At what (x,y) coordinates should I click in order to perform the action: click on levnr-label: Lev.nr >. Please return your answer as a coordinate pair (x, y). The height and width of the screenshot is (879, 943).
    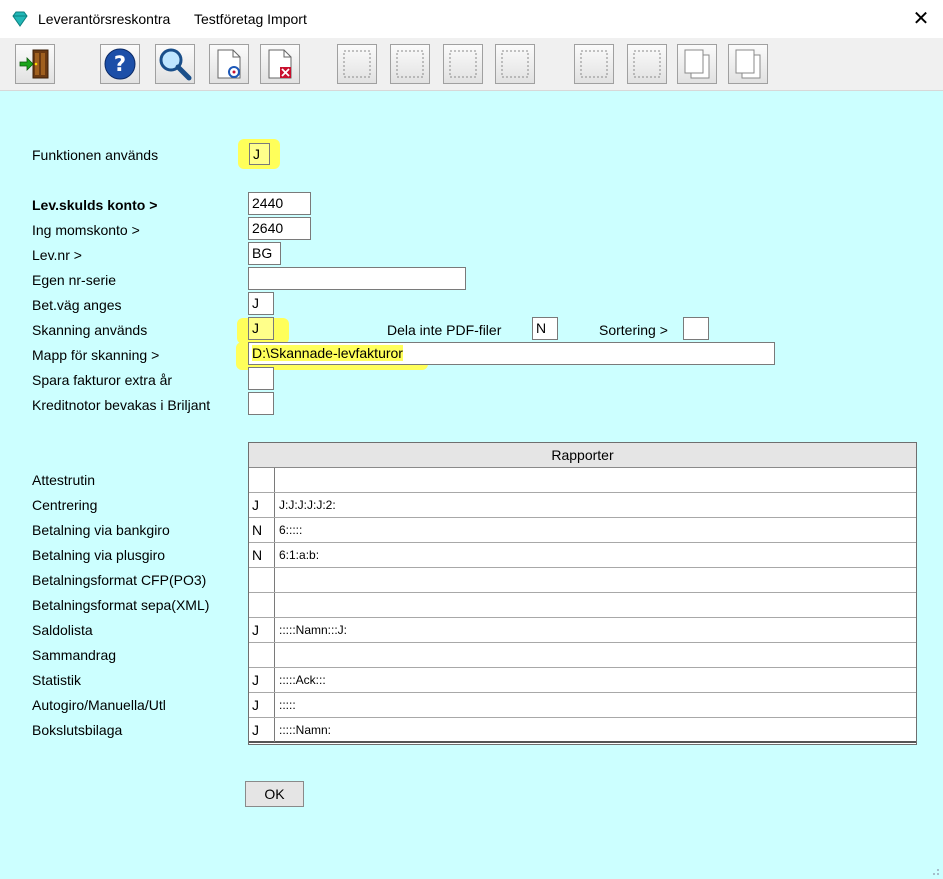
    Looking at the image, I should click on (57, 255).